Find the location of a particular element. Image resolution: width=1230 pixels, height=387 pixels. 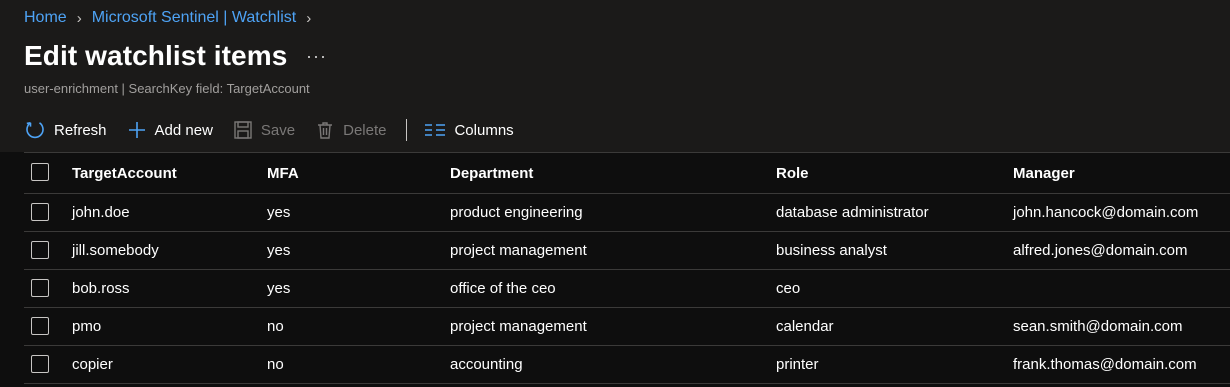

cell-role: printer is located at coordinates (797, 364).